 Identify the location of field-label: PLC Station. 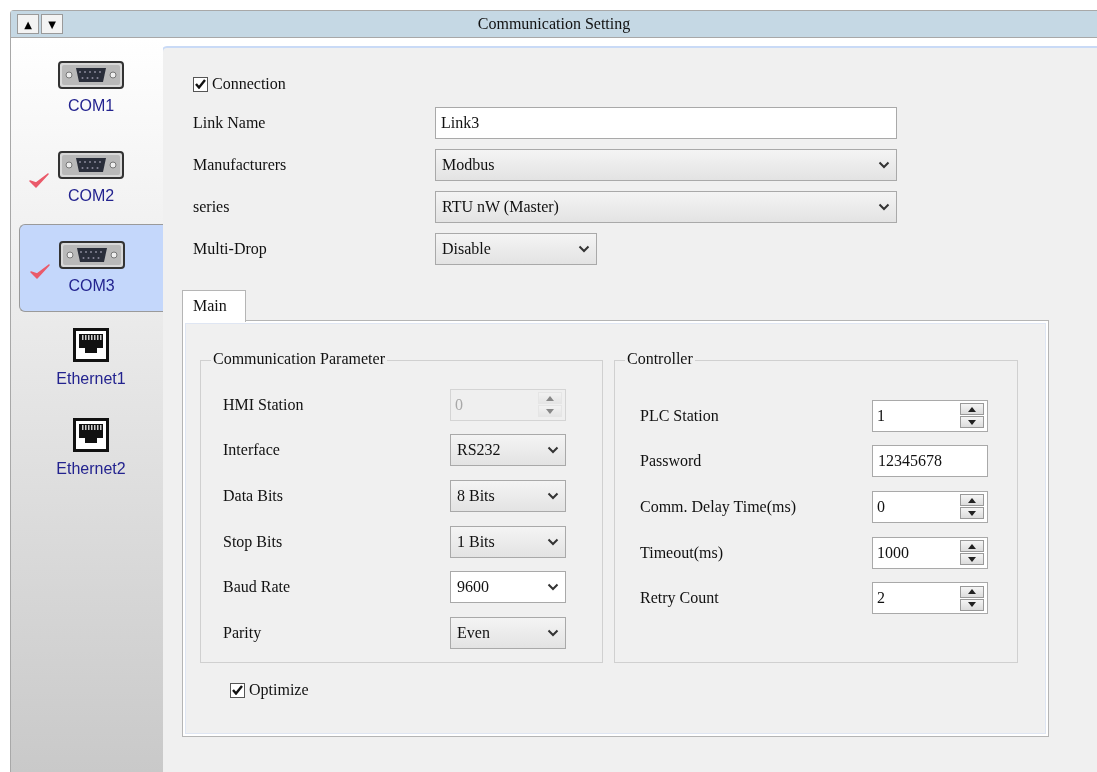
(680, 415).